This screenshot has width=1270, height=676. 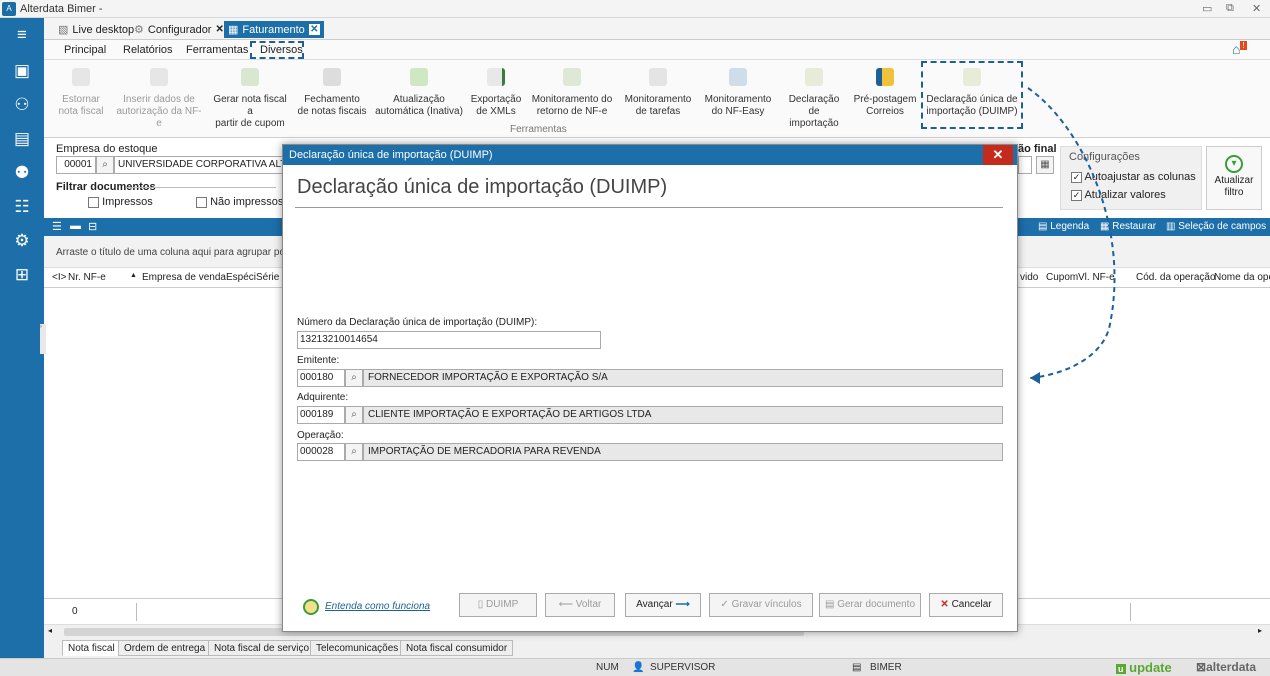 What do you see at coordinates (607, 667) in the screenshot?
I see `num-lock-indicator: NUM` at bounding box center [607, 667].